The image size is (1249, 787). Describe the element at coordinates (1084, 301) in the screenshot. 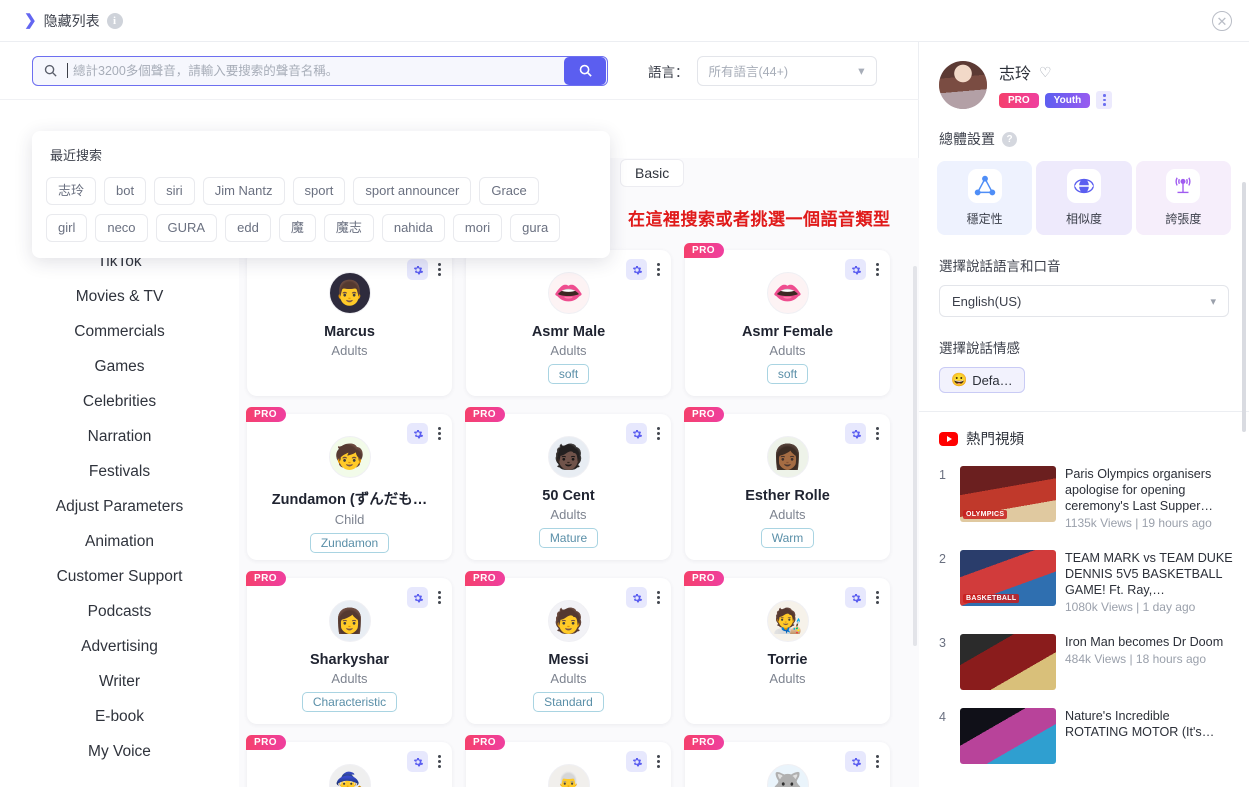

I see `language-select: English(US) ▾` at that location.